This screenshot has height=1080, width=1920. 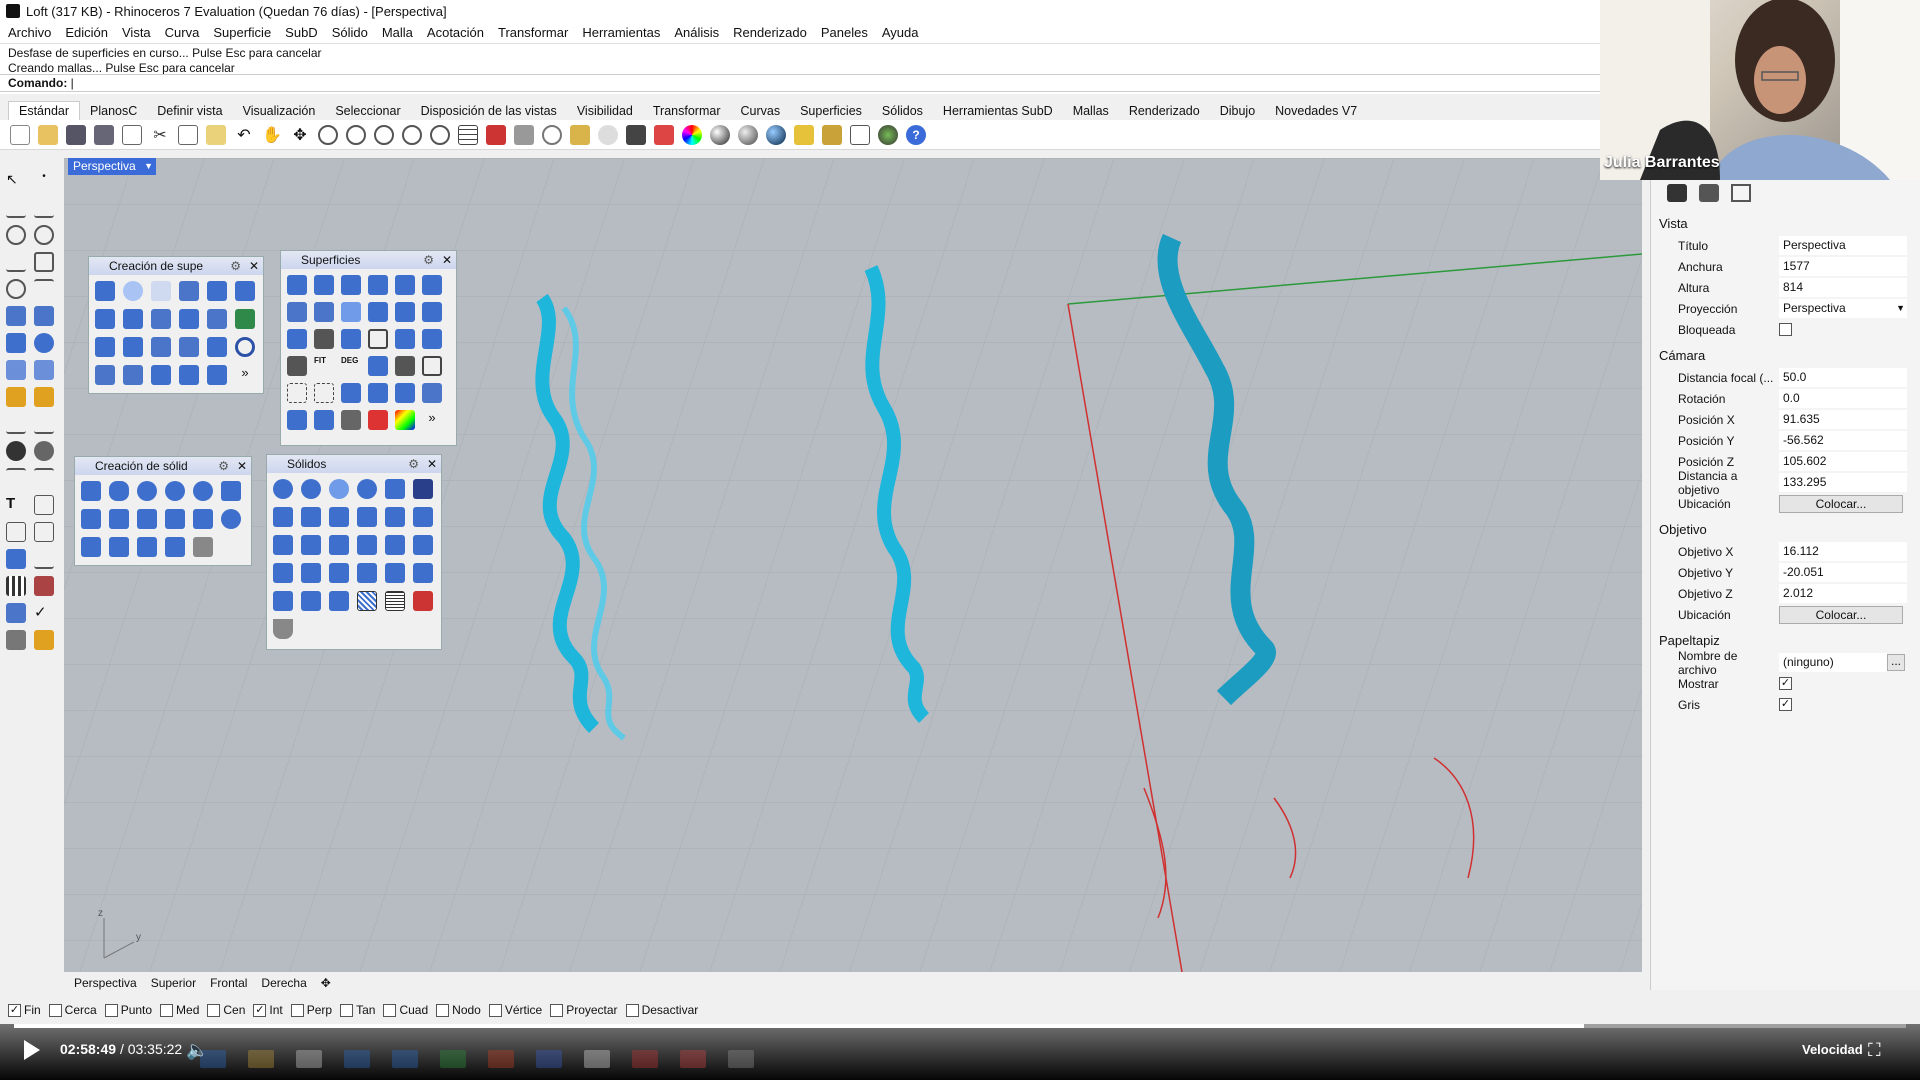 What do you see at coordinates (136, 32) in the screenshot?
I see `menu-vista: Vista` at bounding box center [136, 32].